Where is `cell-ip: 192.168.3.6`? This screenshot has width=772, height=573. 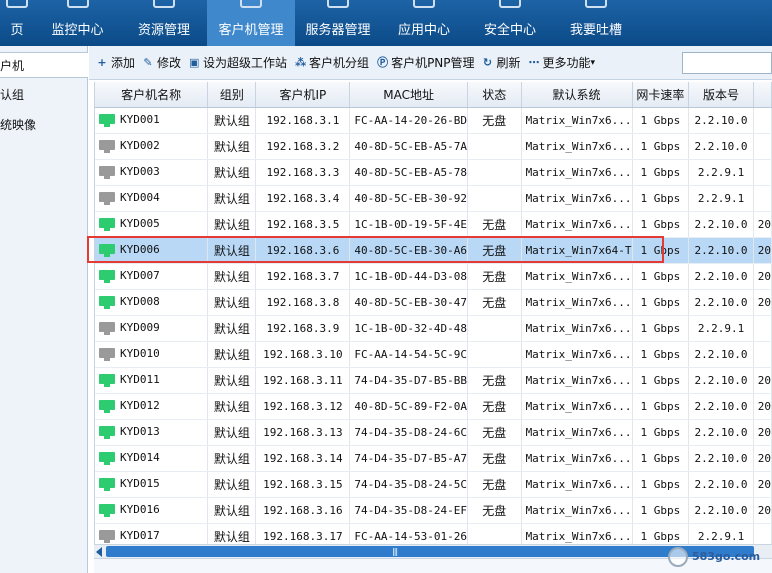 cell-ip: 192.168.3.6 is located at coordinates (303, 250).